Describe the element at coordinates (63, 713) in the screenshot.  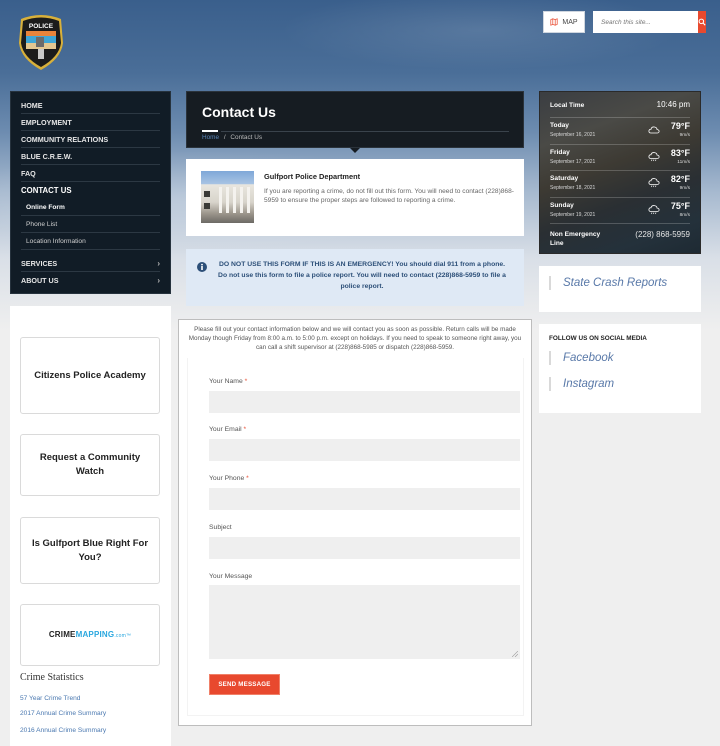
I see `crime-summary-2017-link: 2017 Annual Crime Summary` at that location.